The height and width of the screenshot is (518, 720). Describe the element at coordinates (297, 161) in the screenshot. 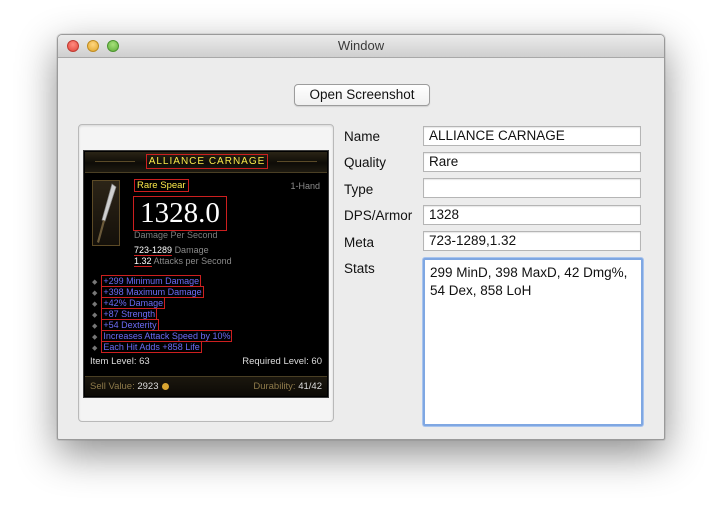

I see `header-ornament-right` at that location.